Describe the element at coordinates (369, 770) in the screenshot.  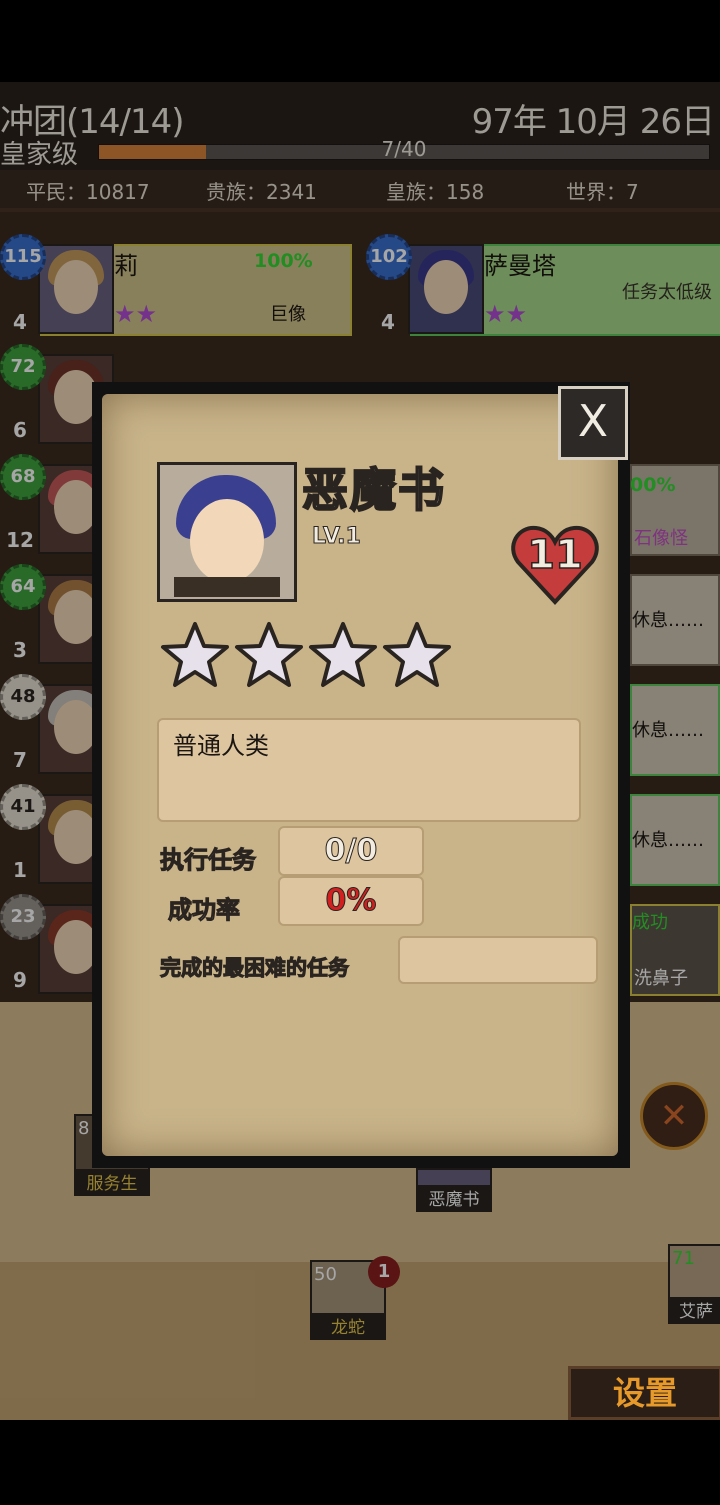
I see `description-box: 普通人类` at that location.